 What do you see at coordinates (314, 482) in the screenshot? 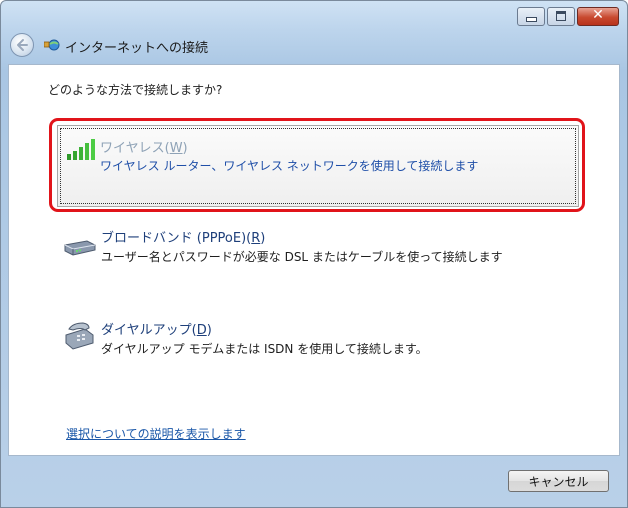
I see `footer-bar: キャンセル` at bounding box center [314, 482].